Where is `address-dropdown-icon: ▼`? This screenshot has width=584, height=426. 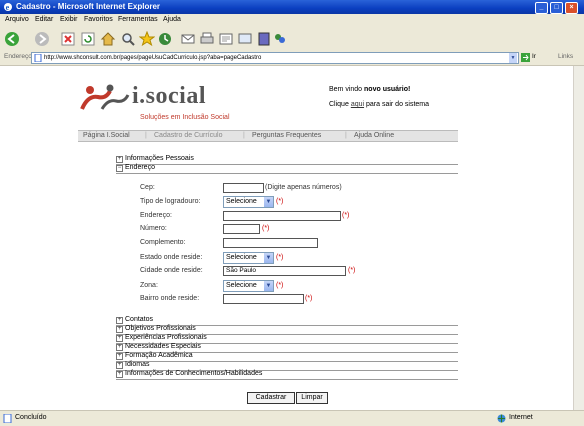
address-dropdown-icon: ▼ is located at coordinates (513, 58).